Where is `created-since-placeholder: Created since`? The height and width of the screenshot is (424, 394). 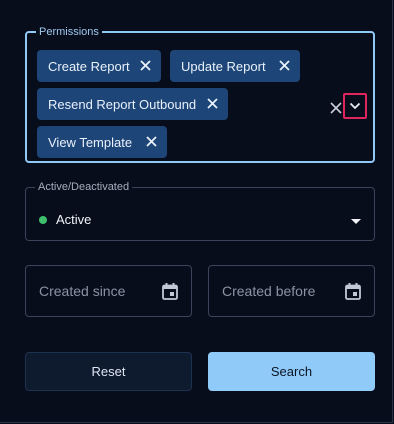
created-since-placeholder: Created since is located at coordinates (82, 291).